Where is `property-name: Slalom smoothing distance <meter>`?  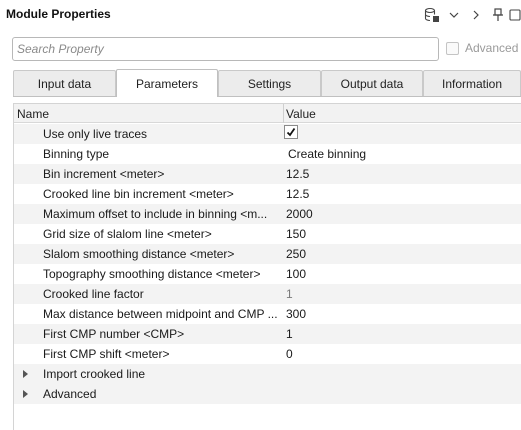 property-name: Slalom smoothing distance <meter> is located at coordinates (139, 254).